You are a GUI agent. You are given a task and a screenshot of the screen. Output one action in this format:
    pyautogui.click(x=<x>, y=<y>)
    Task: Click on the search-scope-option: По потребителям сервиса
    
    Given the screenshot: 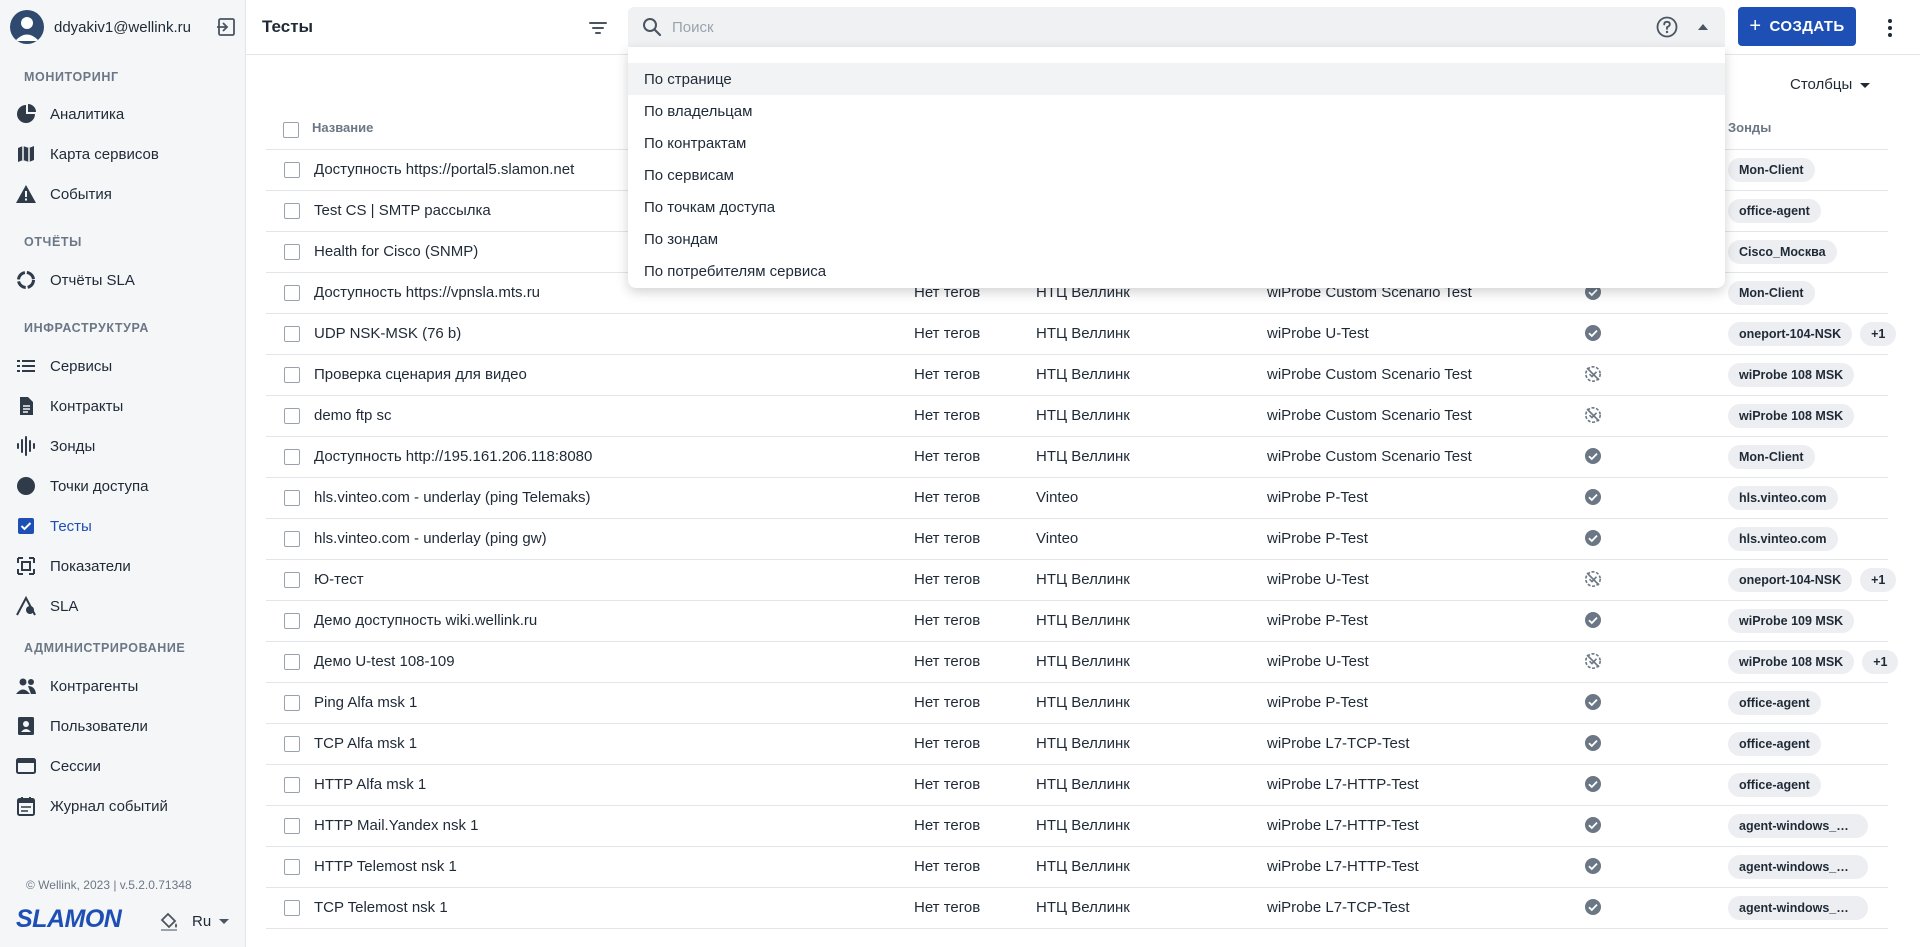 What is the action you would take?
    pyautogui.click(x=1176, y=271)
    